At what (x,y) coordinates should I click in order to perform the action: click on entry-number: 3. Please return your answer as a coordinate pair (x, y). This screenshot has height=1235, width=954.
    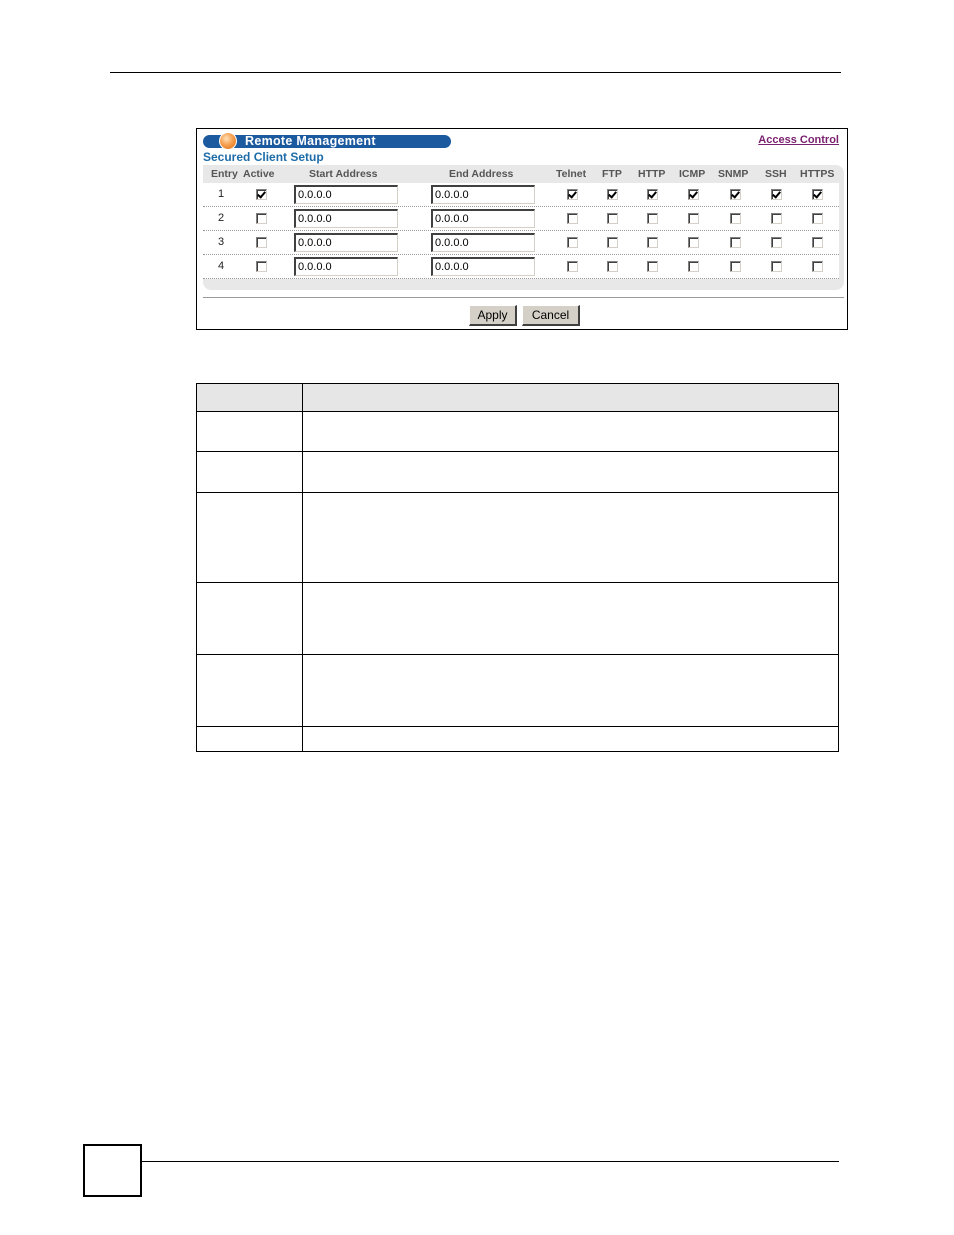
    Looking at the image, I should click on (221, 242).